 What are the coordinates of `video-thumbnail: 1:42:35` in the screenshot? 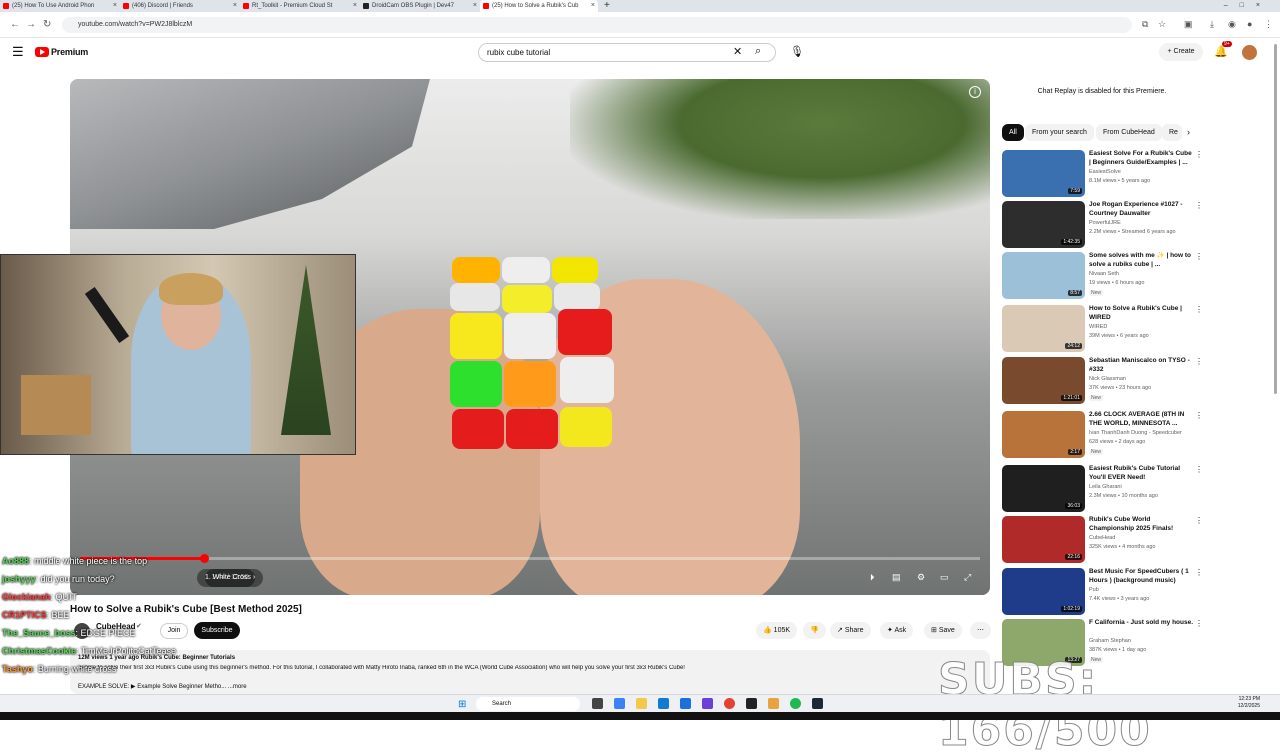 It's located at (1043, 224).